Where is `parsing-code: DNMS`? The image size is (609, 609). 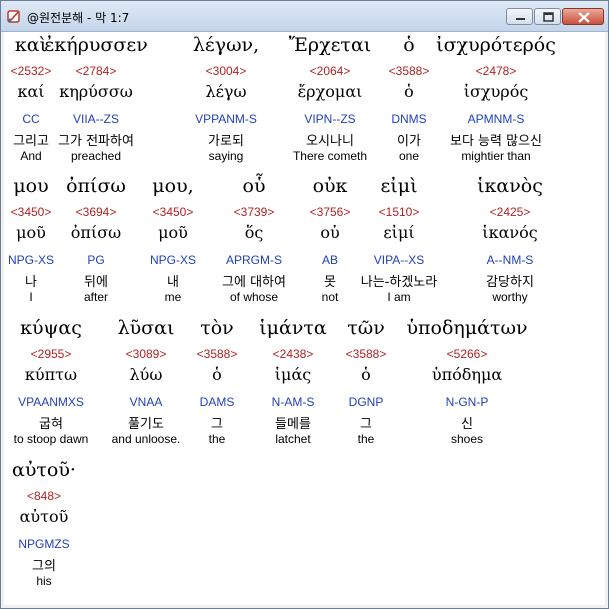
parsing-code: DNMS is located at coordinates (409, 119).